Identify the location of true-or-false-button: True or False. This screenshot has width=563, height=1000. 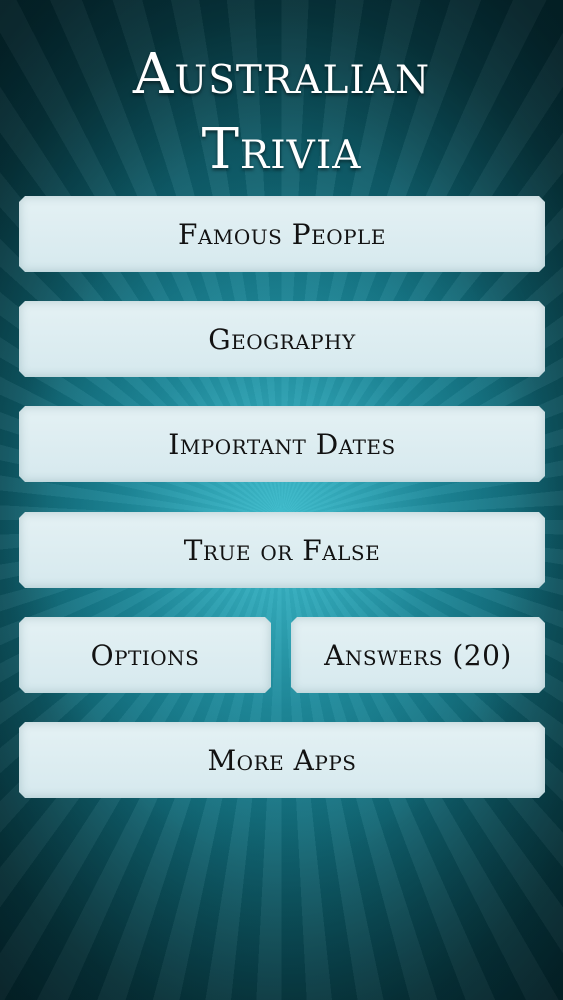
(282, 550).